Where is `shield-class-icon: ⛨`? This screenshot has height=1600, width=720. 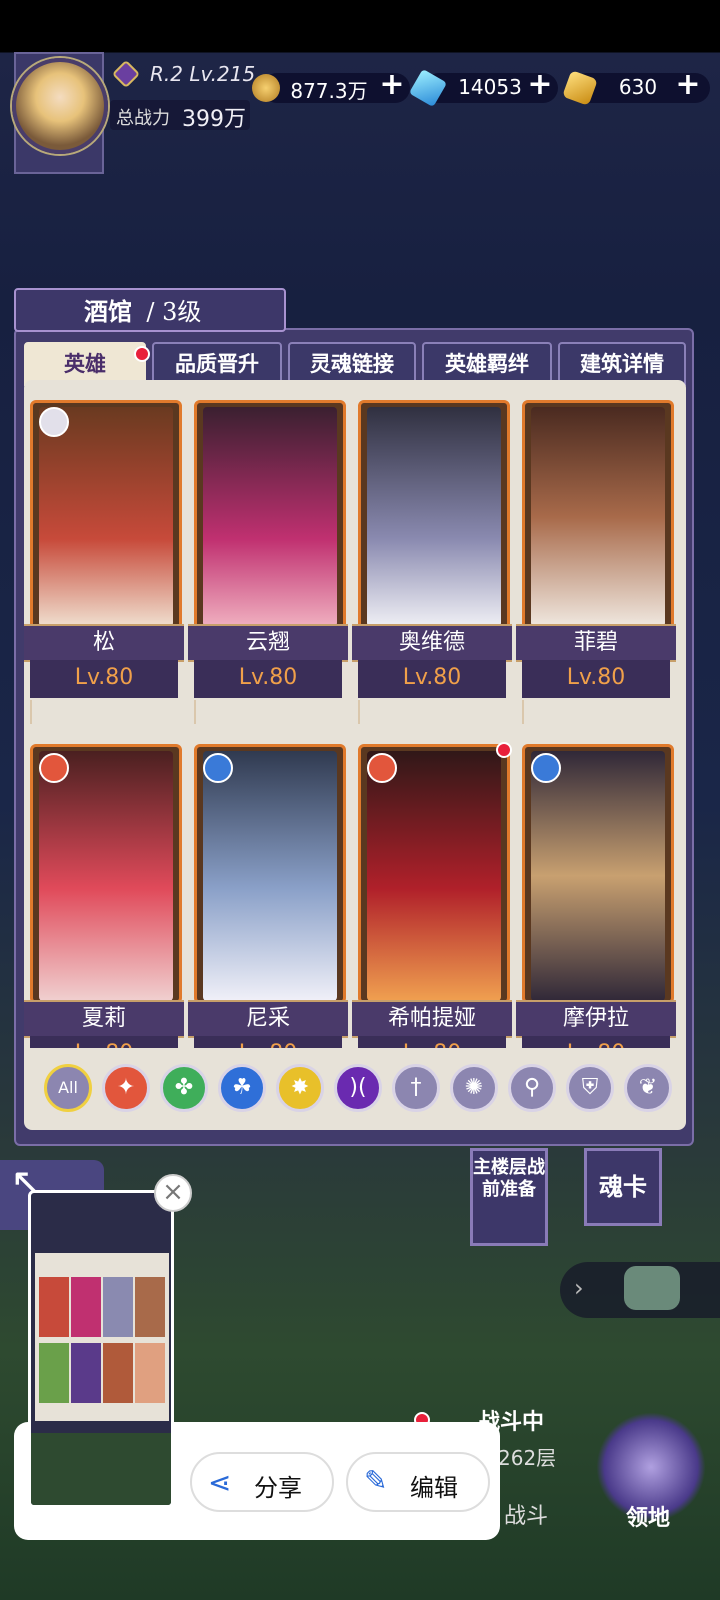
shield-class-icon: ⛨ is located at coordinates (590, 1088).